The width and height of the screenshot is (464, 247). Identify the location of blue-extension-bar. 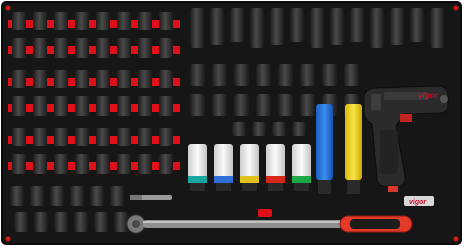
(324, 142).